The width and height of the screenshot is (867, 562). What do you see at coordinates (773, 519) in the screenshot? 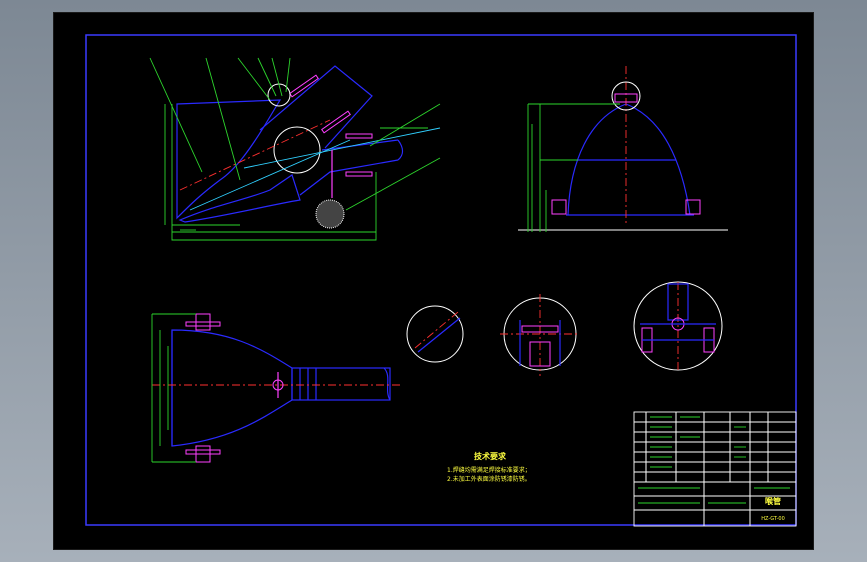
I see `drawing-number: HZ-GT-00` at bounding box center [773, 519].